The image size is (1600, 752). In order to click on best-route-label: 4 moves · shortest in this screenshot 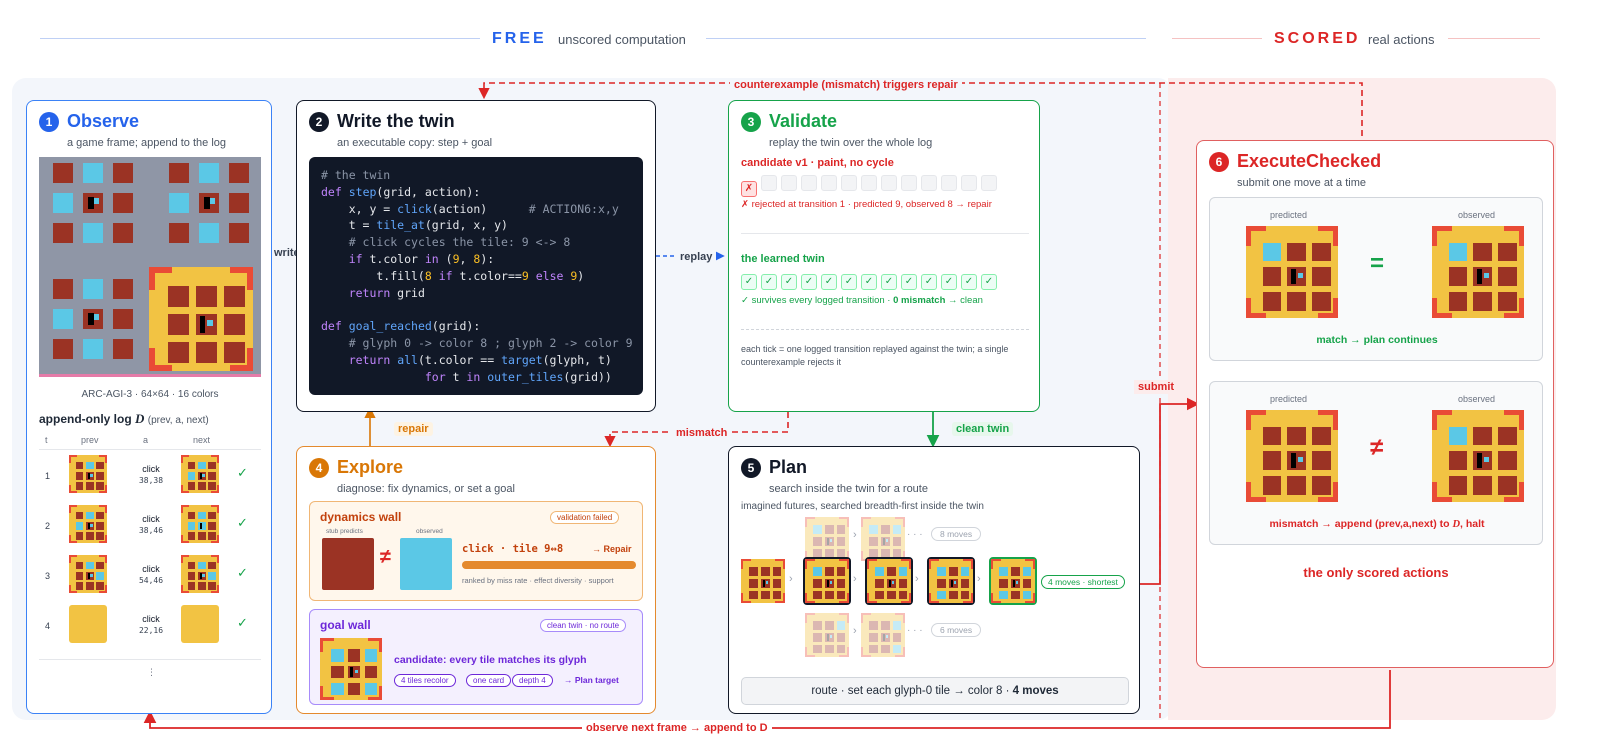, I will do `click(1083, 582)`.